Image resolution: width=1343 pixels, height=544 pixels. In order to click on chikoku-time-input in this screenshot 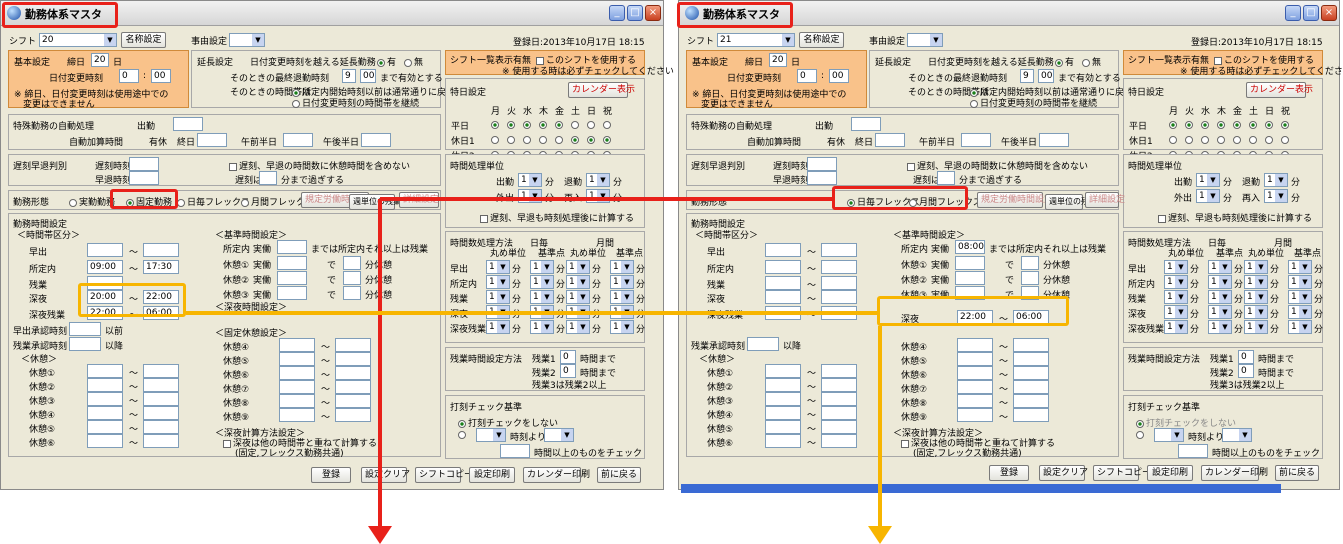, I will do `click(144, 164)`.